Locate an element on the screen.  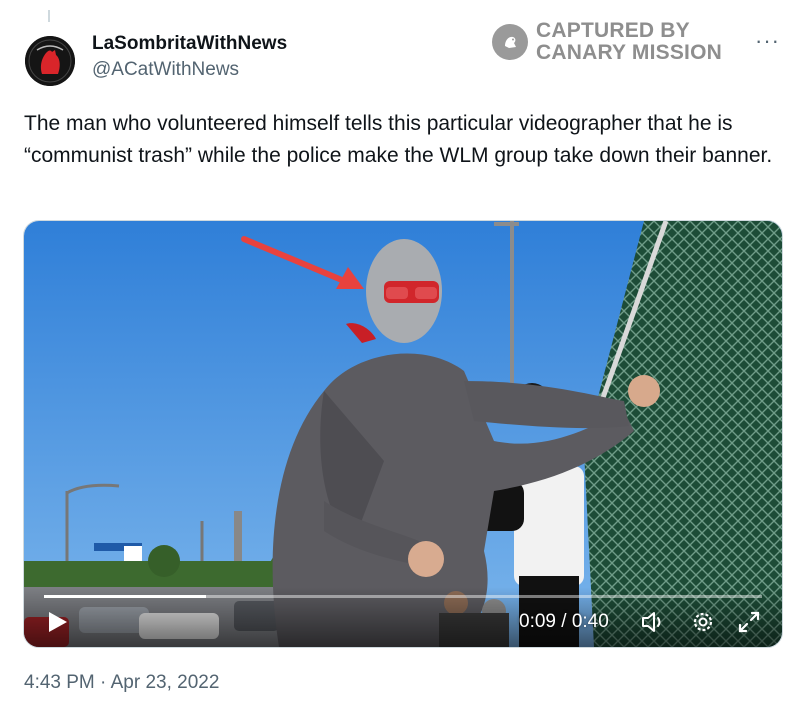
settings-icon is located at coordinates (703, 622).